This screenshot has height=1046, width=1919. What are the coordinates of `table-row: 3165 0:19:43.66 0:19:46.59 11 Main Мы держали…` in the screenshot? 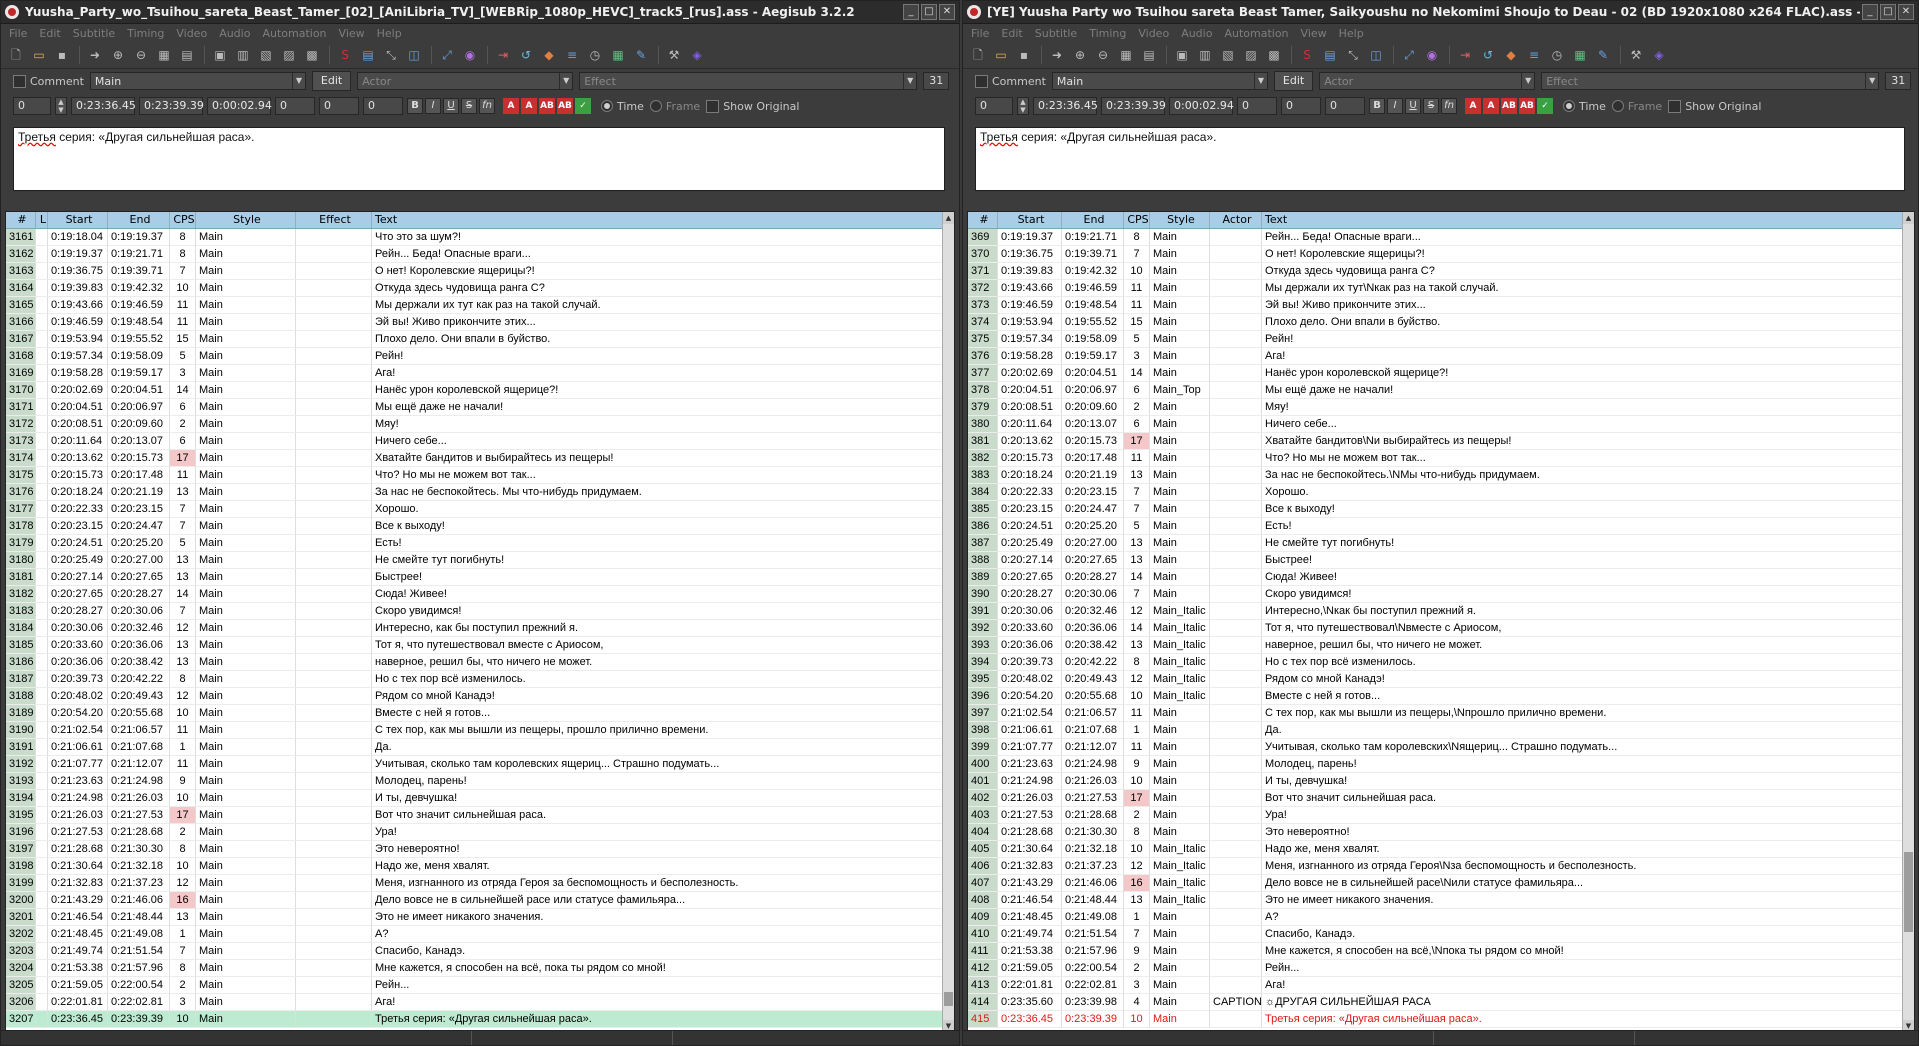 It's located at (480, 305).